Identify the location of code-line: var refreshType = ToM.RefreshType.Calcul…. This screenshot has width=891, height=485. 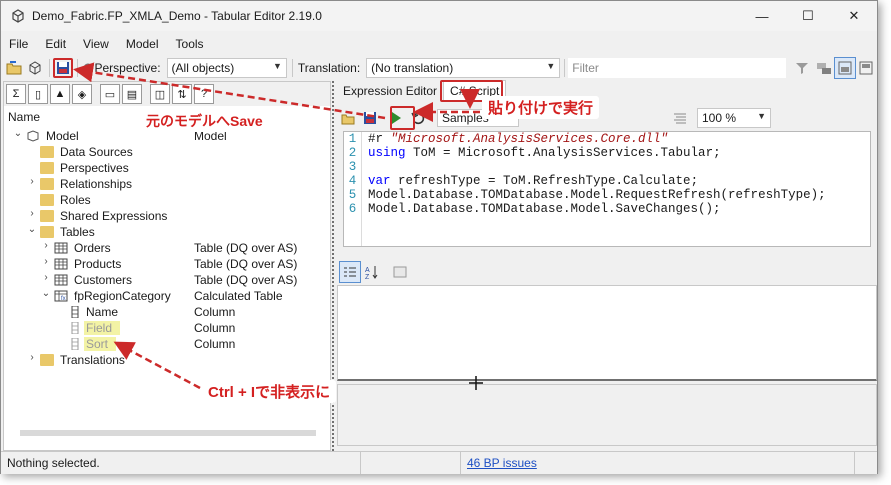
(533, 181).